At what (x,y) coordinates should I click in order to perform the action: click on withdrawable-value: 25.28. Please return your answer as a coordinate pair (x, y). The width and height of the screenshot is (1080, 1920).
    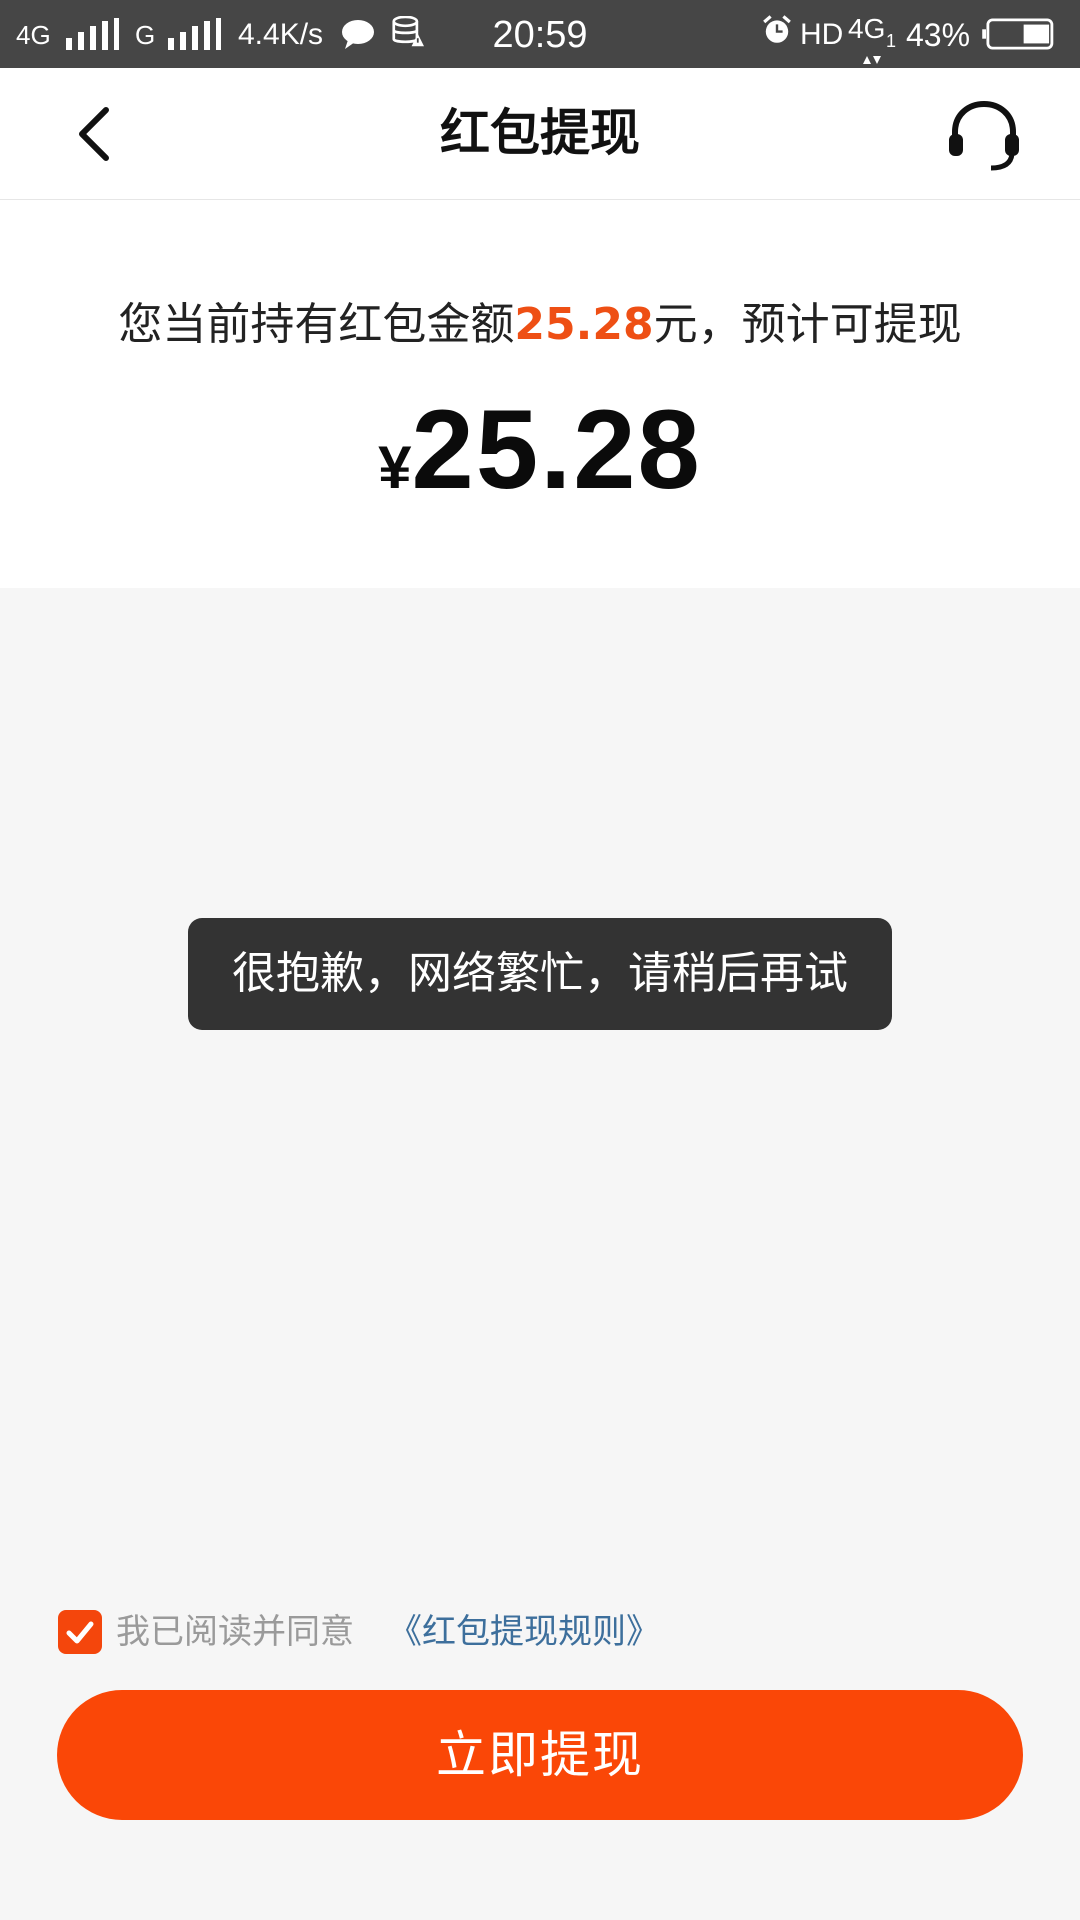
    Looking at the image, I should click on (556, 449).